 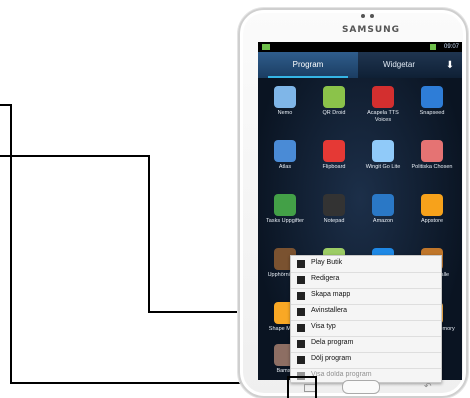 I want to click on home-button, so click(x=361, y=387).